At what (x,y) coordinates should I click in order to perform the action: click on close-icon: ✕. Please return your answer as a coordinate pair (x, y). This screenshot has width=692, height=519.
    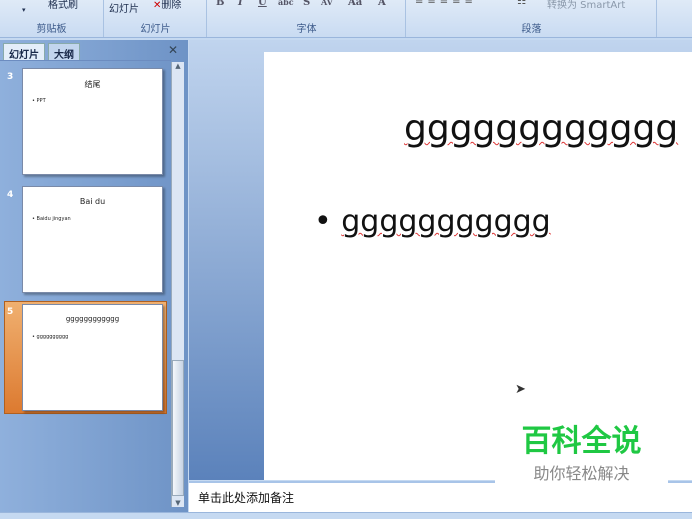
    Looking at the image, I should click on (173, 50).